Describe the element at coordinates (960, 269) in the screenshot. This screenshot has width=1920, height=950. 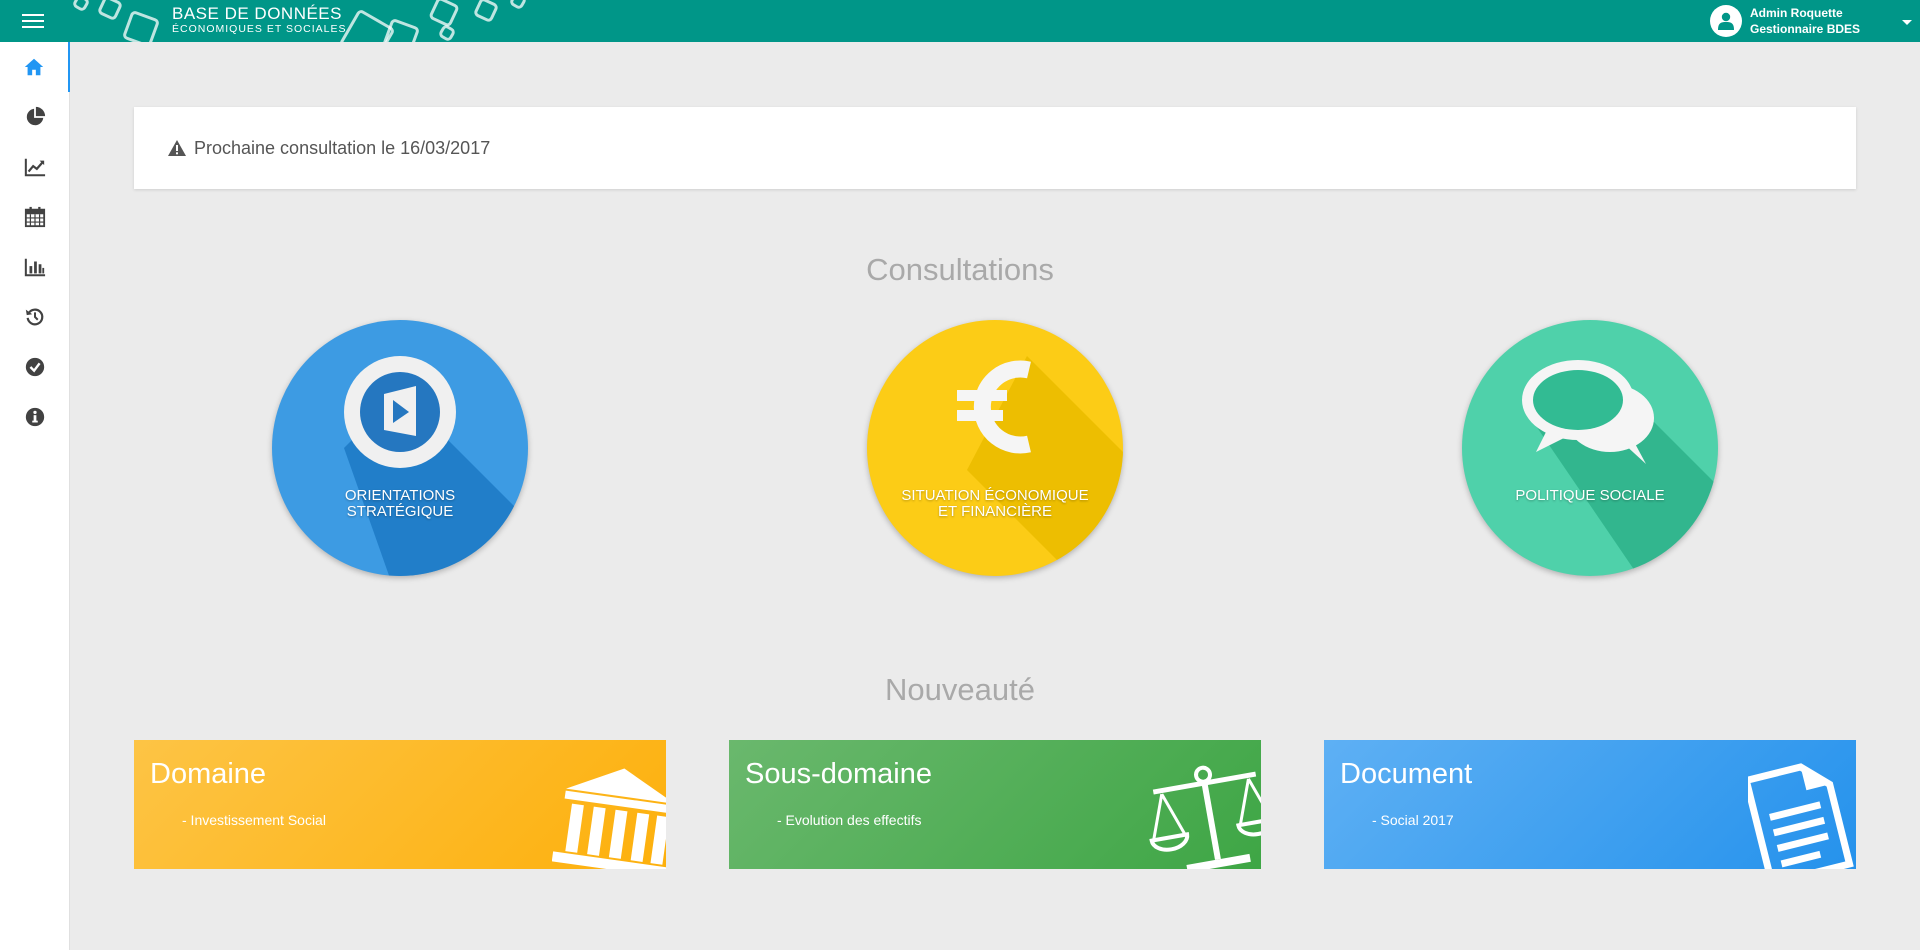
I see `consultations-title: Consultations` at that location.